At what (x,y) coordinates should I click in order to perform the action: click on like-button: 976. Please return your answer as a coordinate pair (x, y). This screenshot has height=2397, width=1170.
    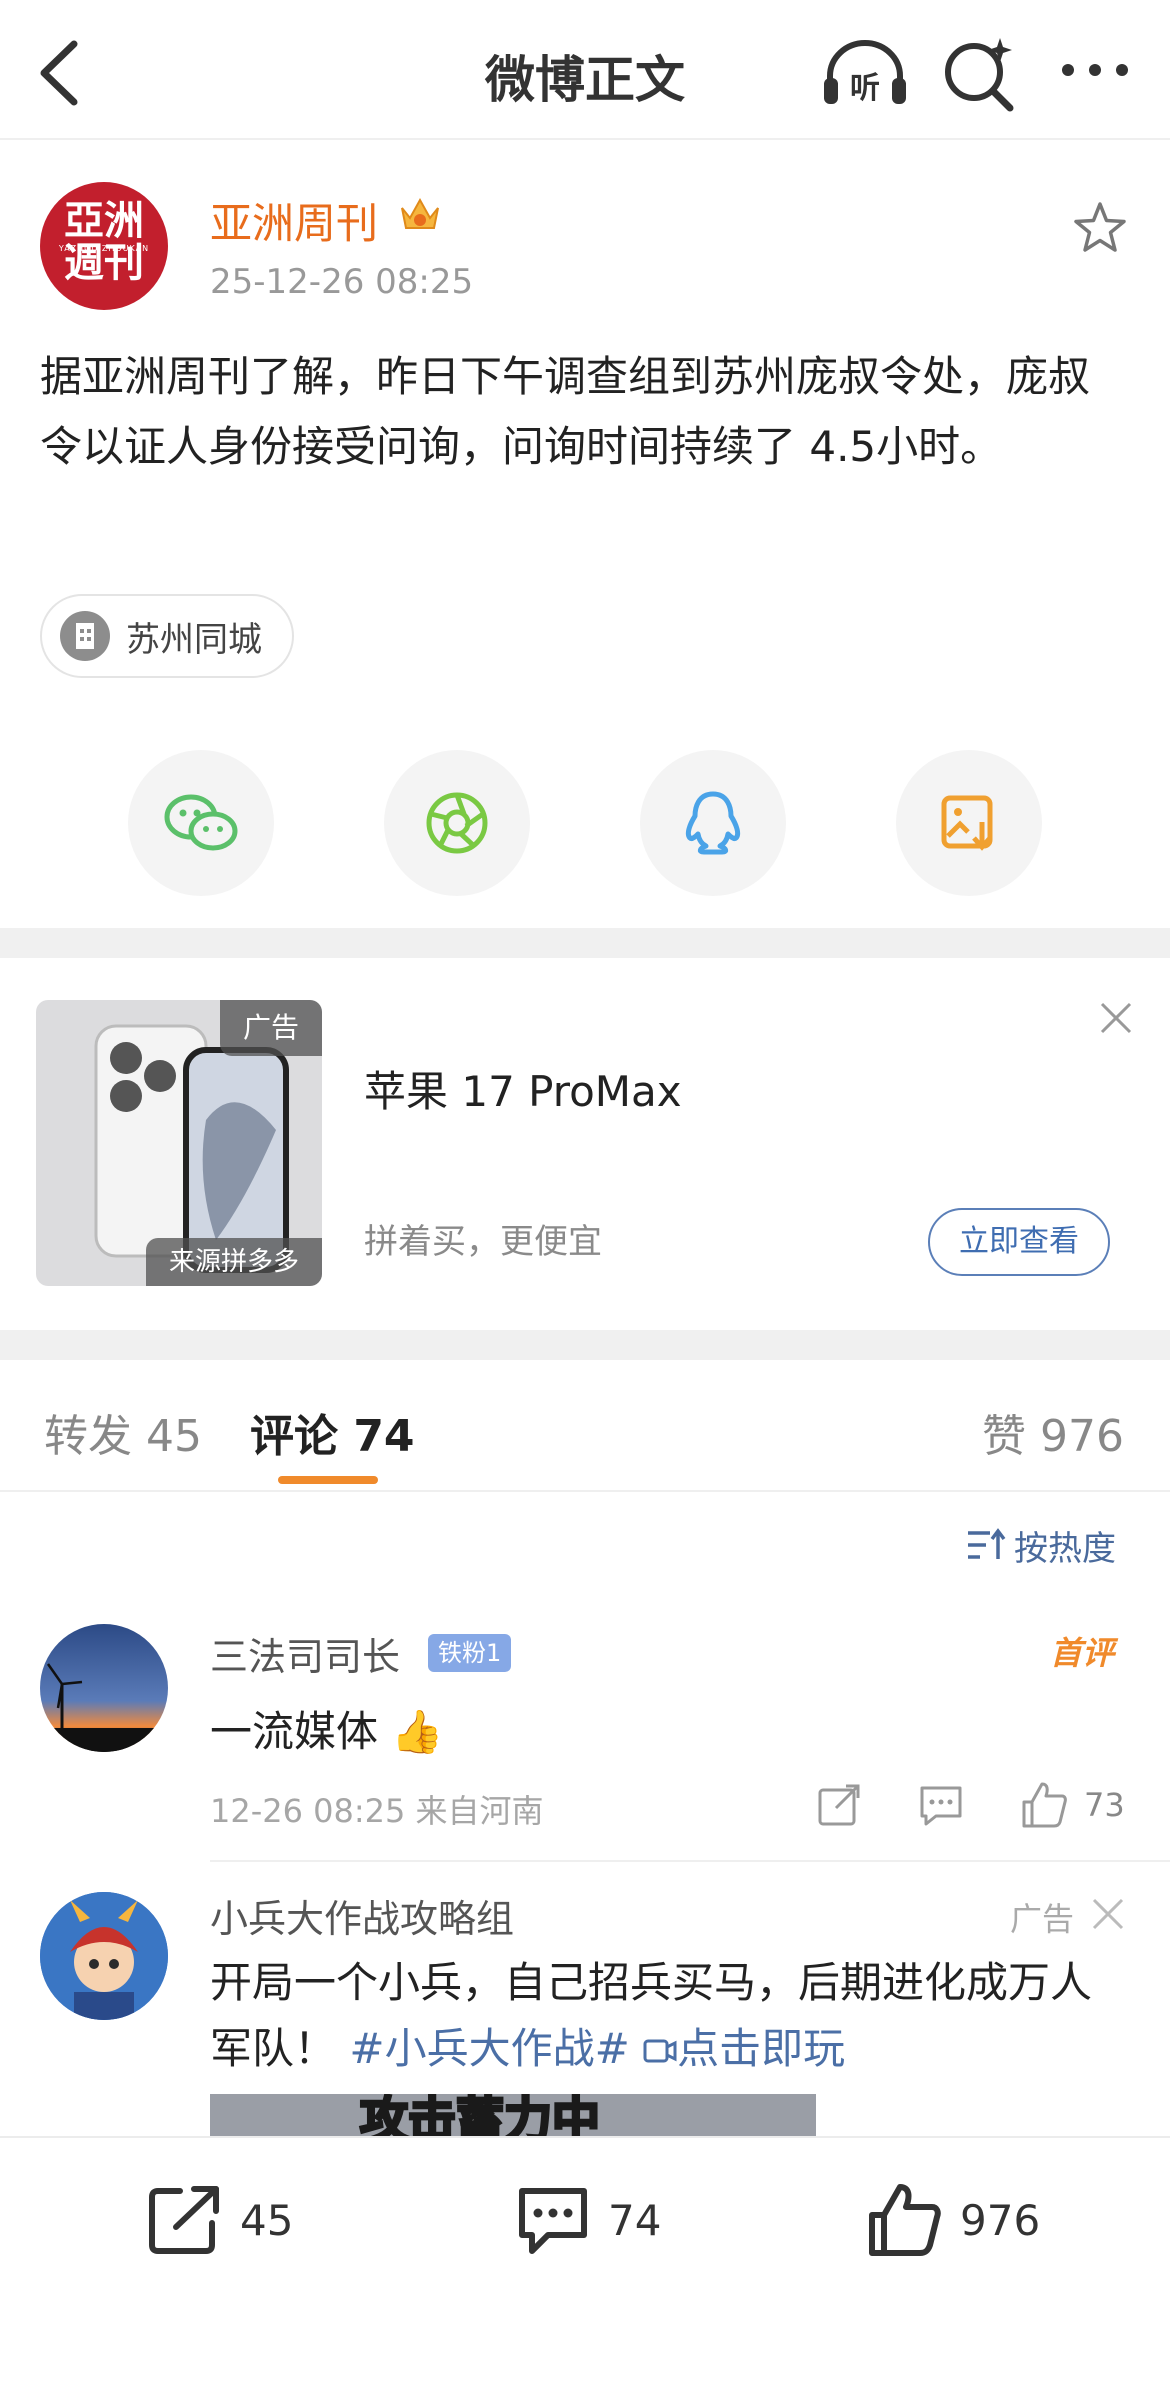
    Looking at the image, I should click on (953, 2220).